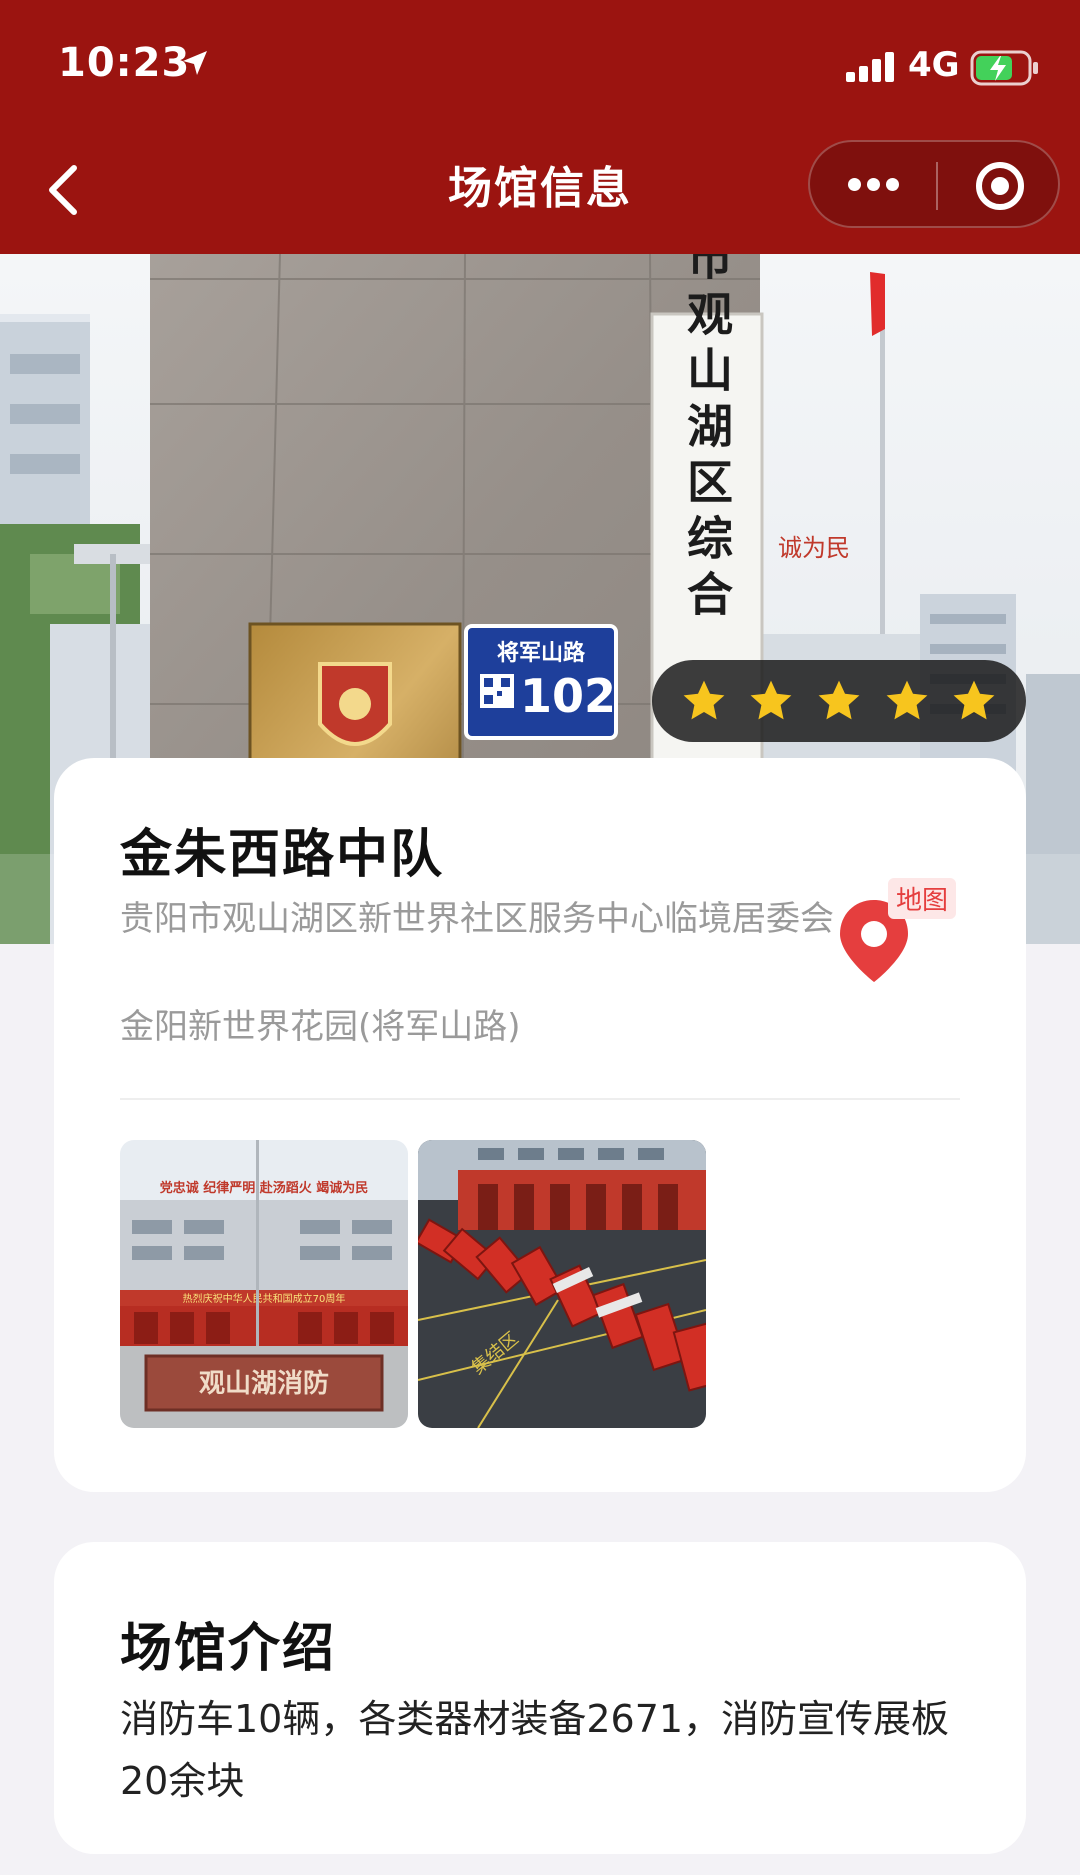  Describe the element at coordinates (873, 186) in the screenshot. I see `more-button` at that location.